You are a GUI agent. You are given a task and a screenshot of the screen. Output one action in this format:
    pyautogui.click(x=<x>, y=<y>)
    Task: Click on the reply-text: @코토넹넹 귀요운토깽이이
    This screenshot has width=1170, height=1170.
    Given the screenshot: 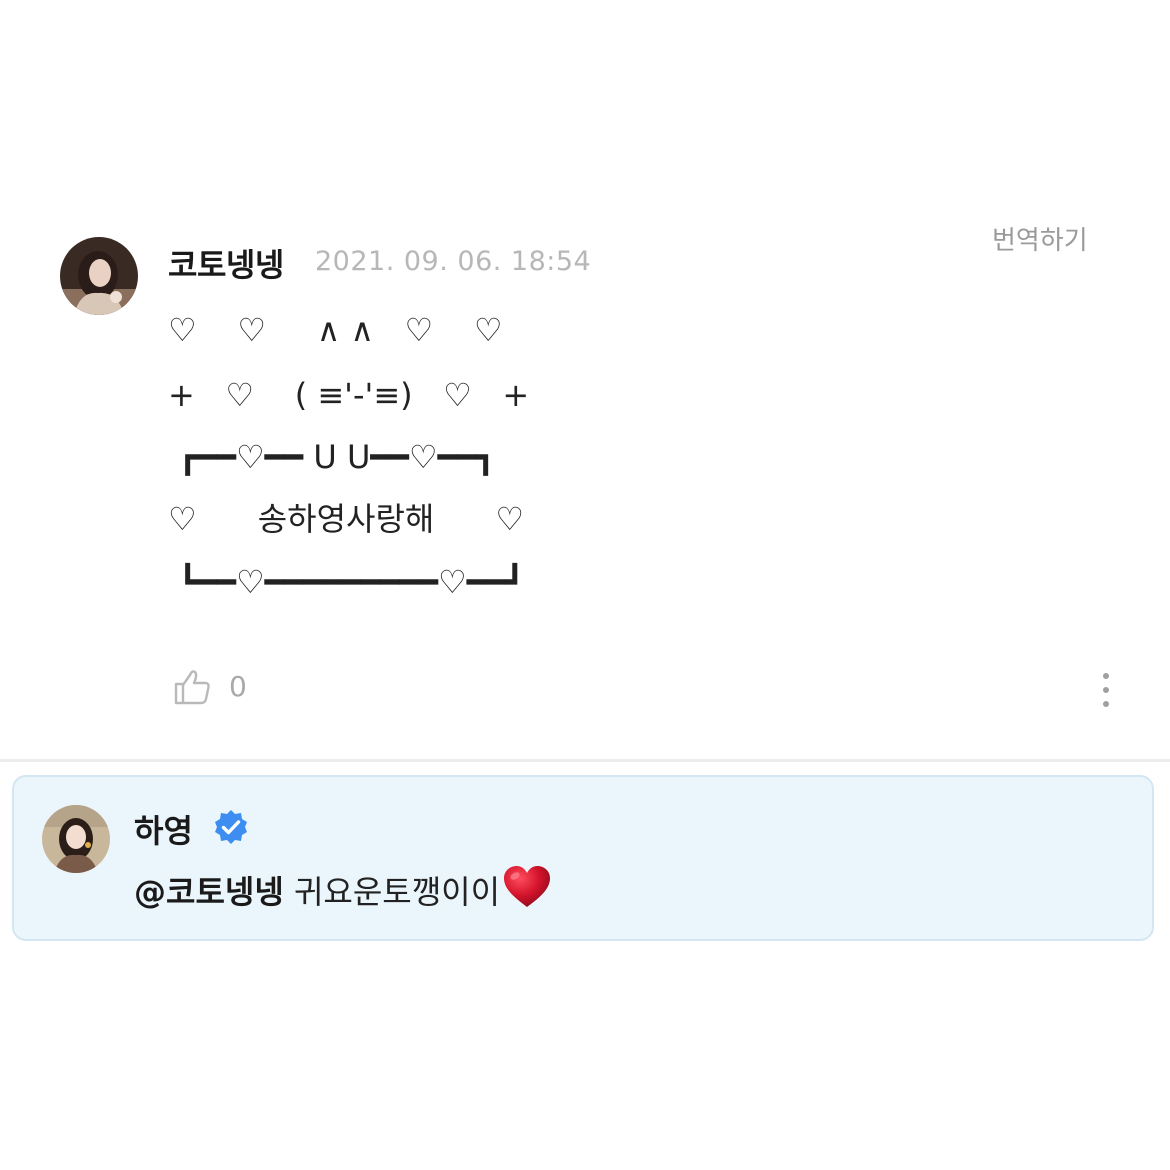 What is the action you would take?
    pyautogui.click(x=343, y=889)
    